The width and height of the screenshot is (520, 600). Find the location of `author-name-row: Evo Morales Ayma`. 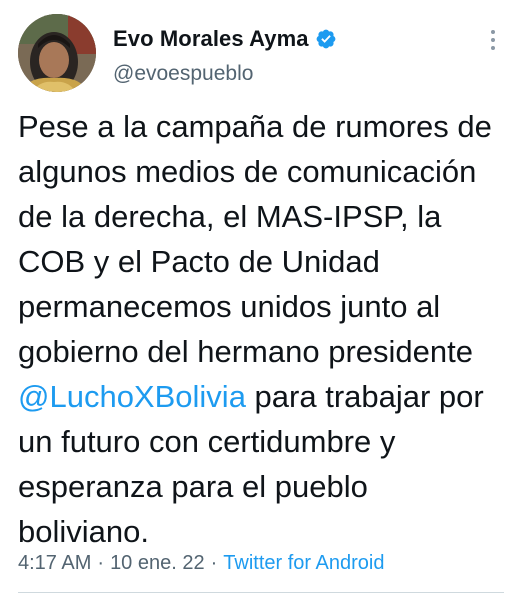

author-name-row: Evo Morales Ayma is located at coordinates (225, 39).